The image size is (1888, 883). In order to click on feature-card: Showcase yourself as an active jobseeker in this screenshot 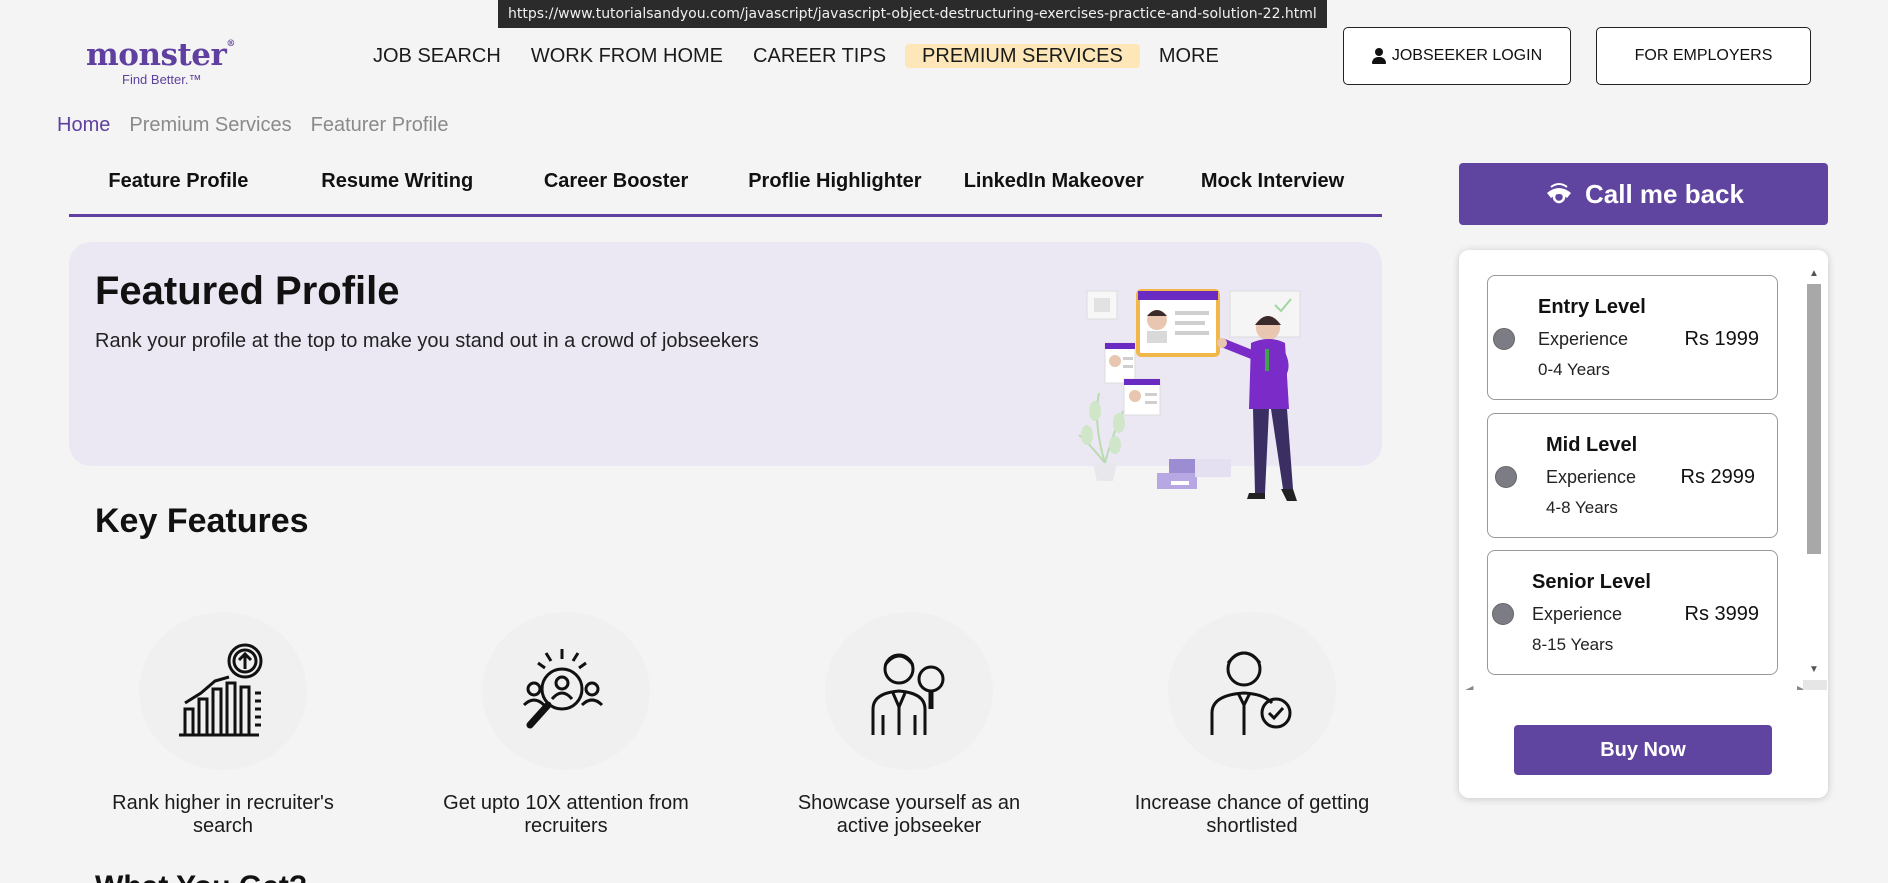, I will do `click(909, 725)`.